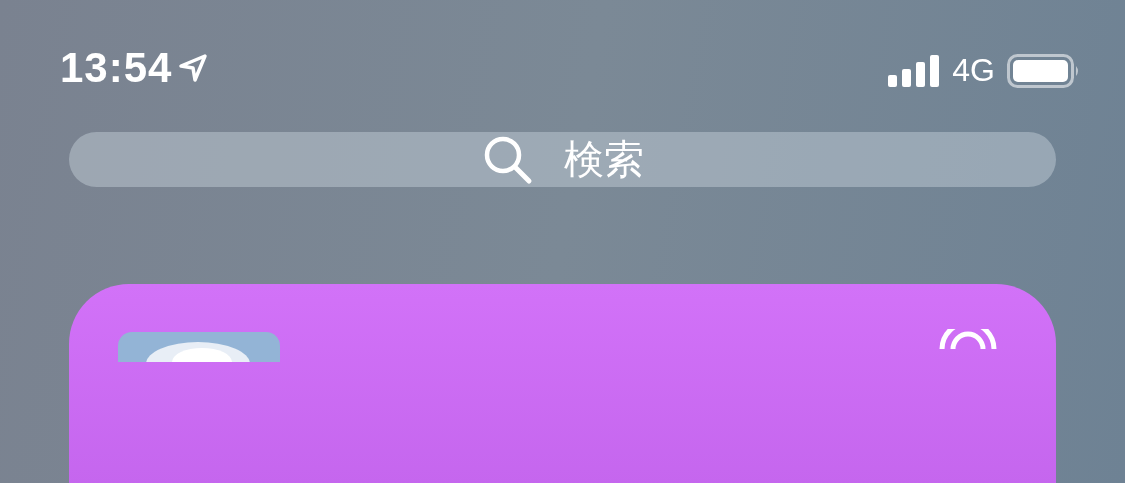 Image resolution: width=1125 pixels, height=483 pixels. I want to click on search-field: 検索, so click(562, 159).